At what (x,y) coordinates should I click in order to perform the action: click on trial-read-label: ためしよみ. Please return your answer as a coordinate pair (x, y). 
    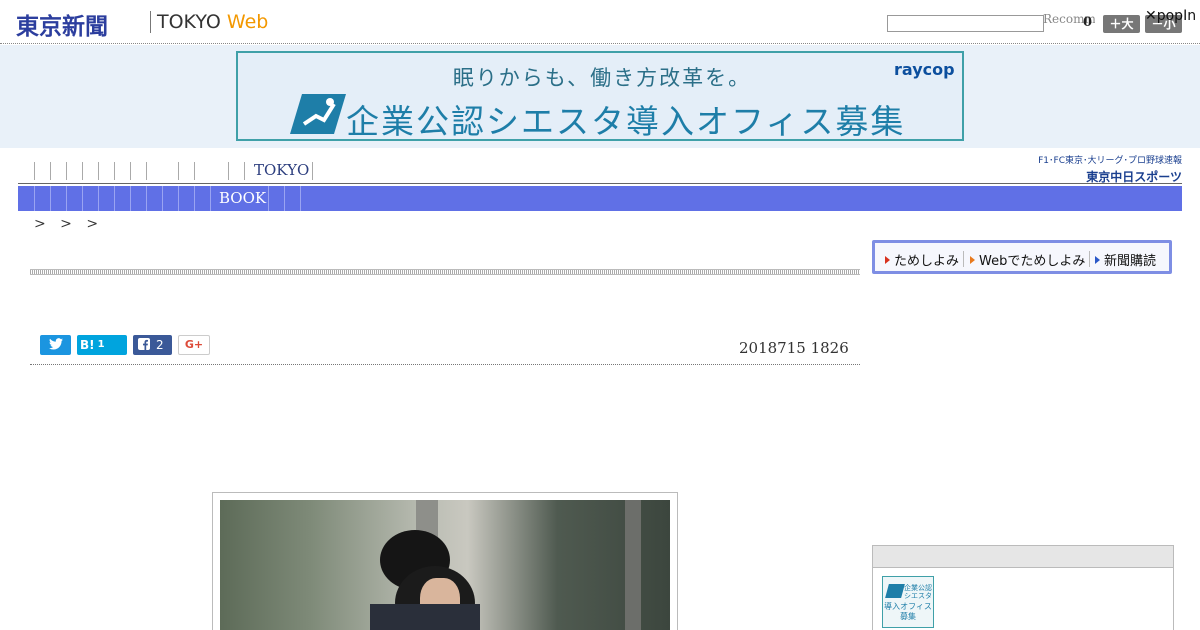
    Looking at the image, I should click on (927, 261).